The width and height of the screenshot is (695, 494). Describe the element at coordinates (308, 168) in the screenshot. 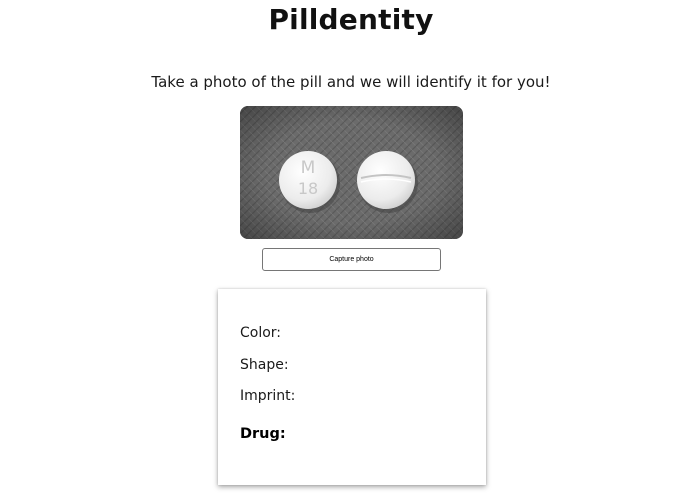

I see `pill-imprint-top: M` at that location.